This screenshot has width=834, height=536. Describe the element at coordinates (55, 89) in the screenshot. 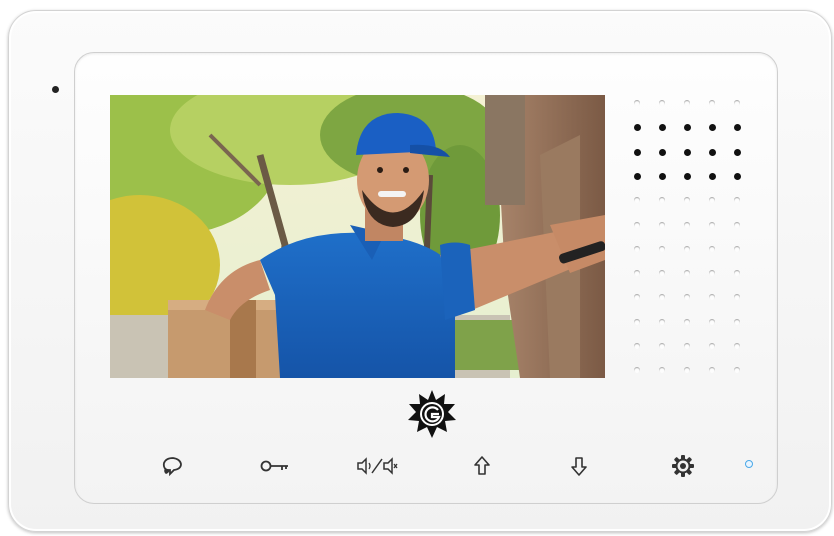

I see `camera-sensor` at that location.